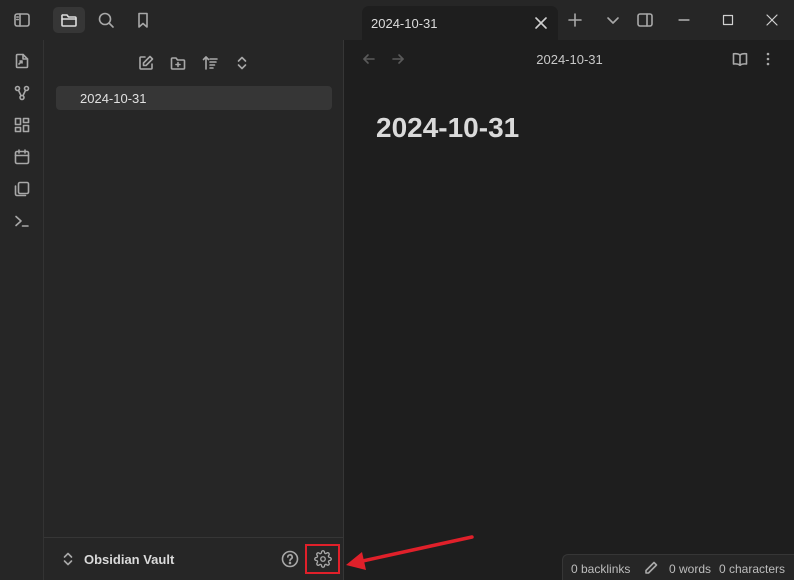 Image resolution: width=794 pixels, height=580 pixels. Describe the element at coordinates (740, 59) in the screenshot. I see `book-open-icon` at that location.